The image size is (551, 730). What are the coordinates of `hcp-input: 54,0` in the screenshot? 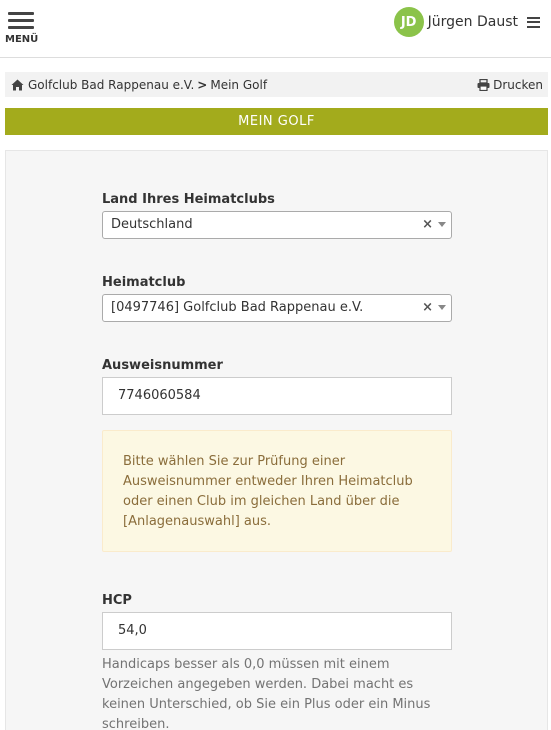 It's located at (277, 631).